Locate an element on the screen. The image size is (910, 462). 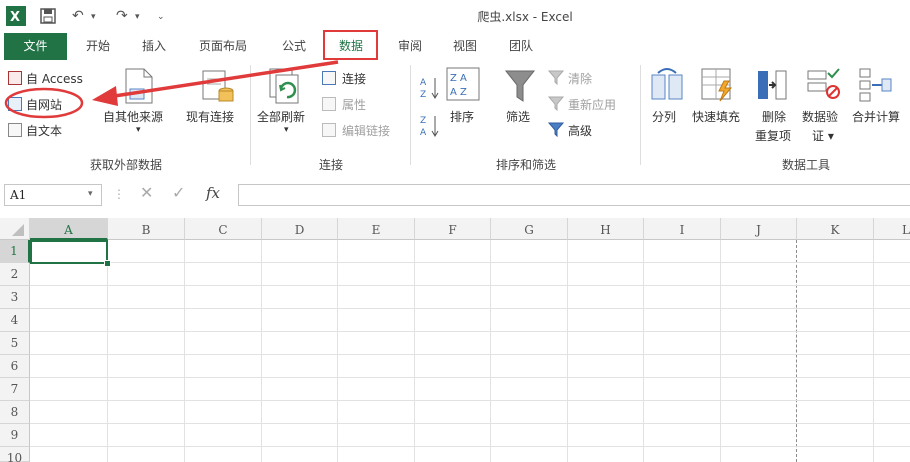
column-header-i: I is located at coordinates (682, 229).